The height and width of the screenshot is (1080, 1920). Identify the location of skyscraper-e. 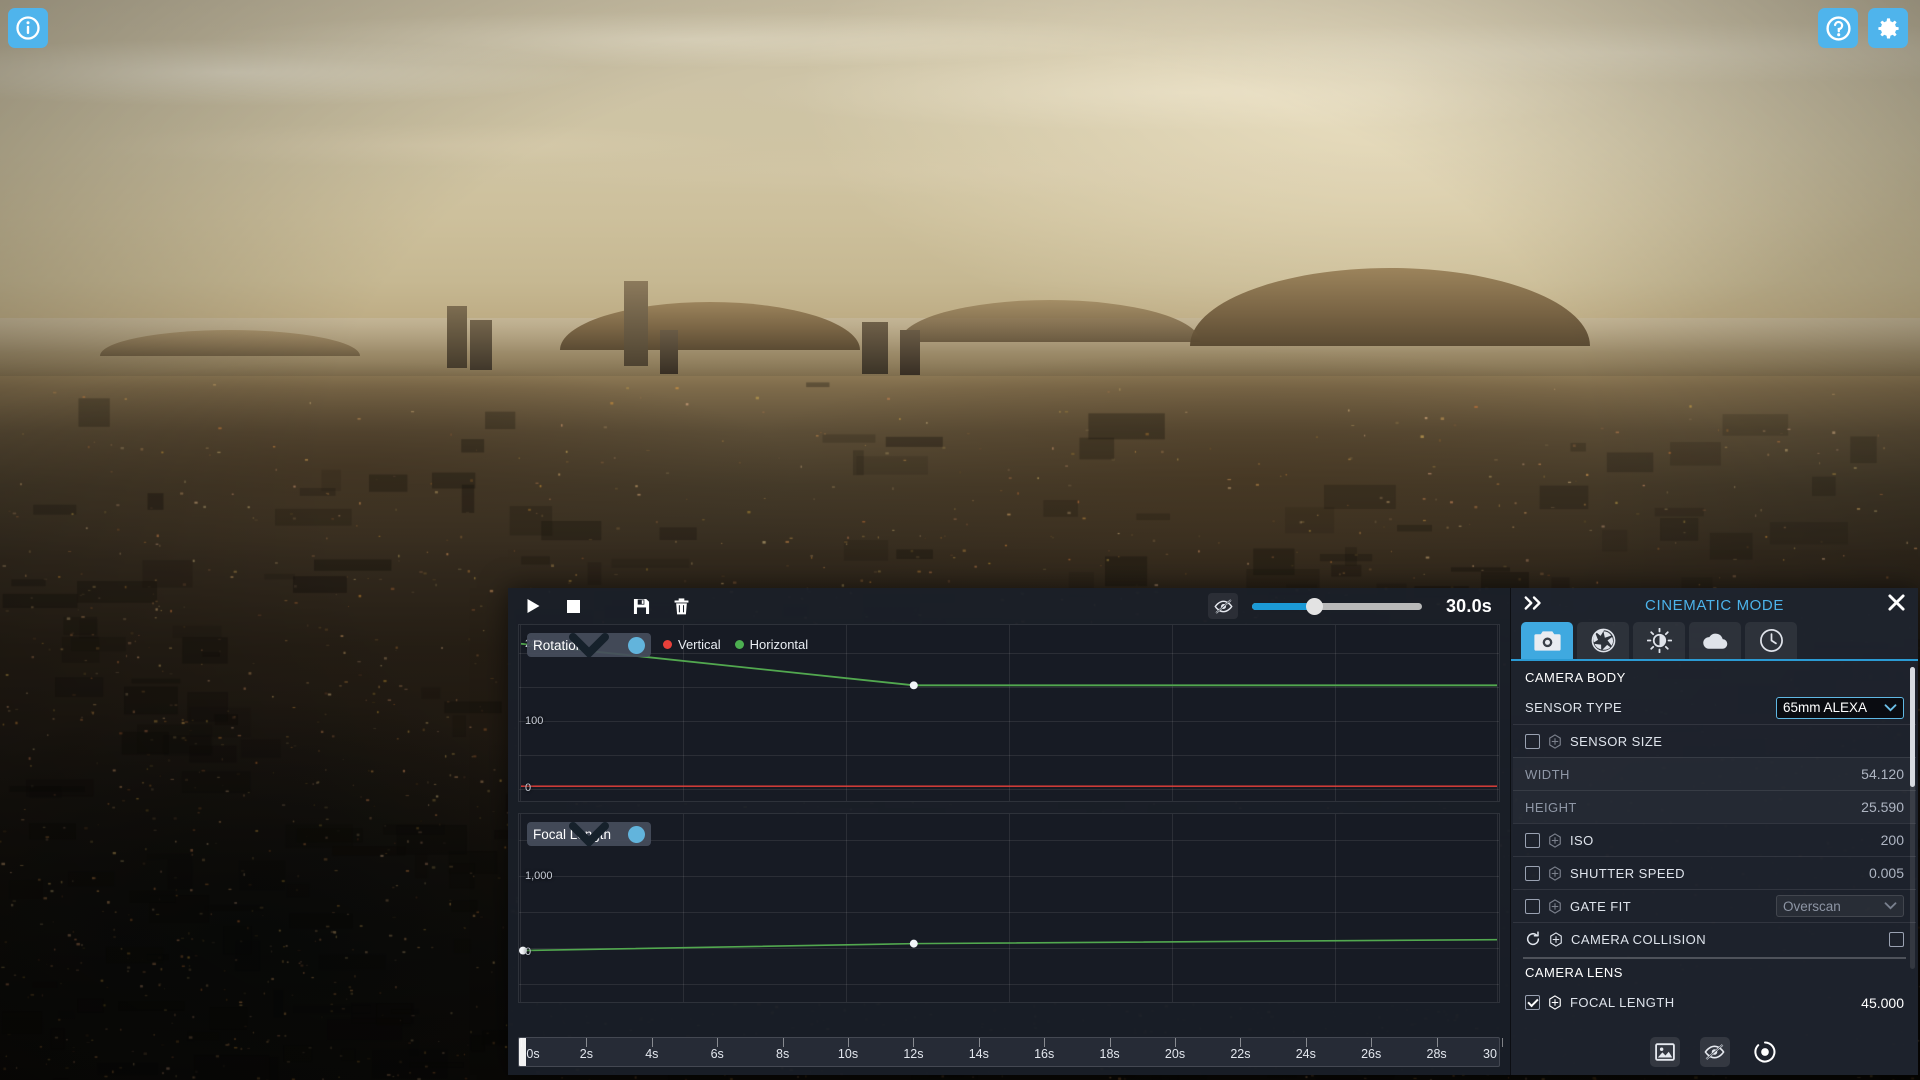
(669, 352).